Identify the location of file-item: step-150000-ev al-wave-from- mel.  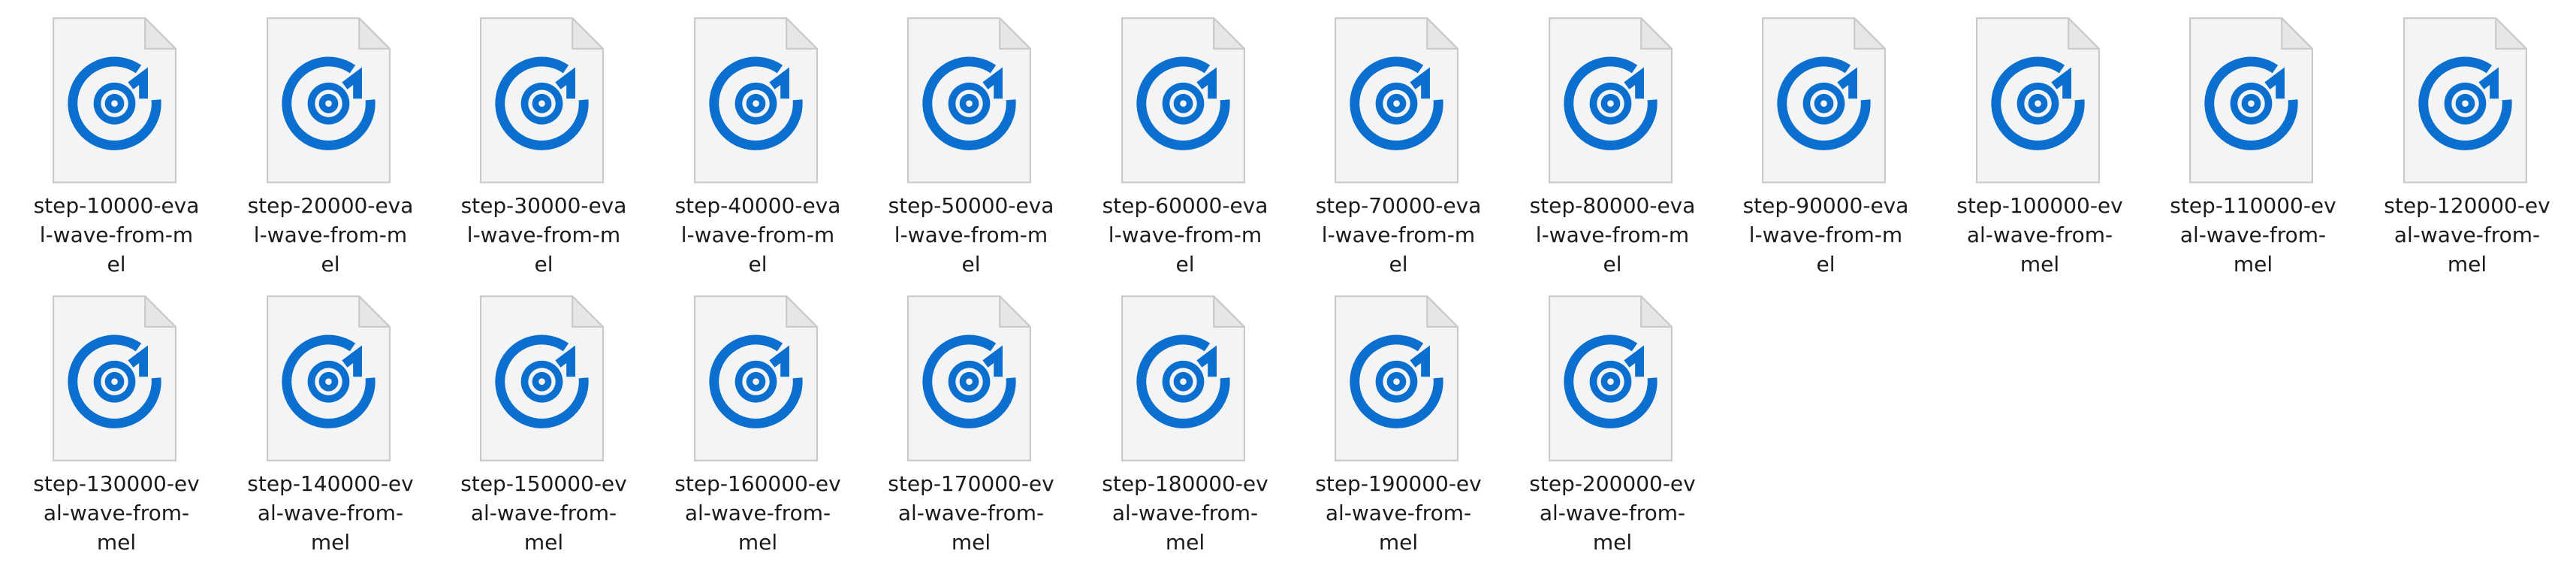
(544, 430).